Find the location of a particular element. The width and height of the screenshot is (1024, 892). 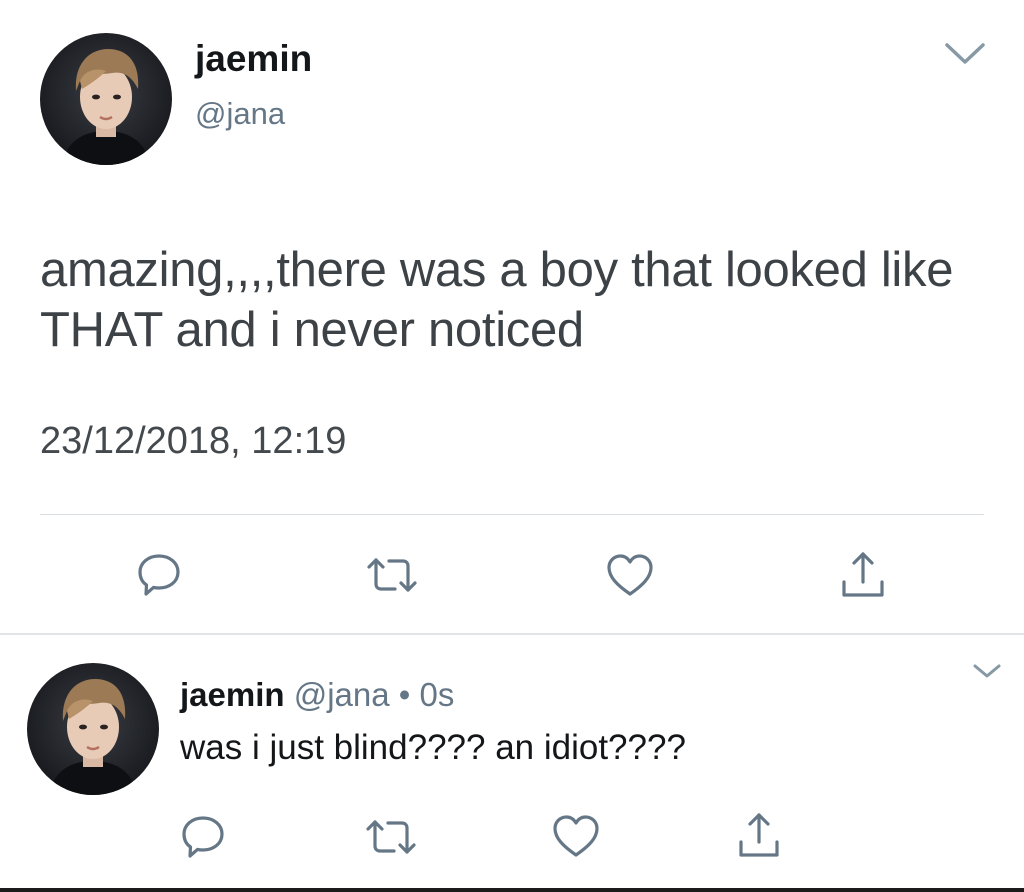

main-tweet-divider is located at coordinates (512, 514).